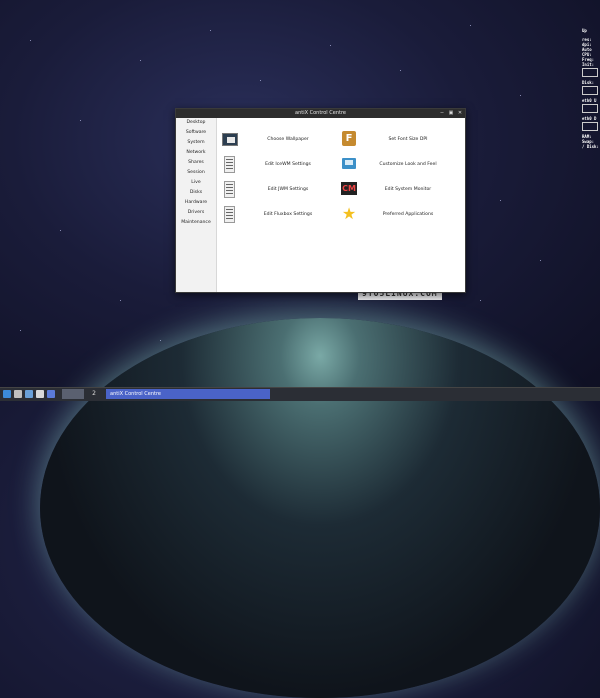  Describe the element at coordinates (349, 213) in the screenshot. I see `star-icon: ★` at that location.